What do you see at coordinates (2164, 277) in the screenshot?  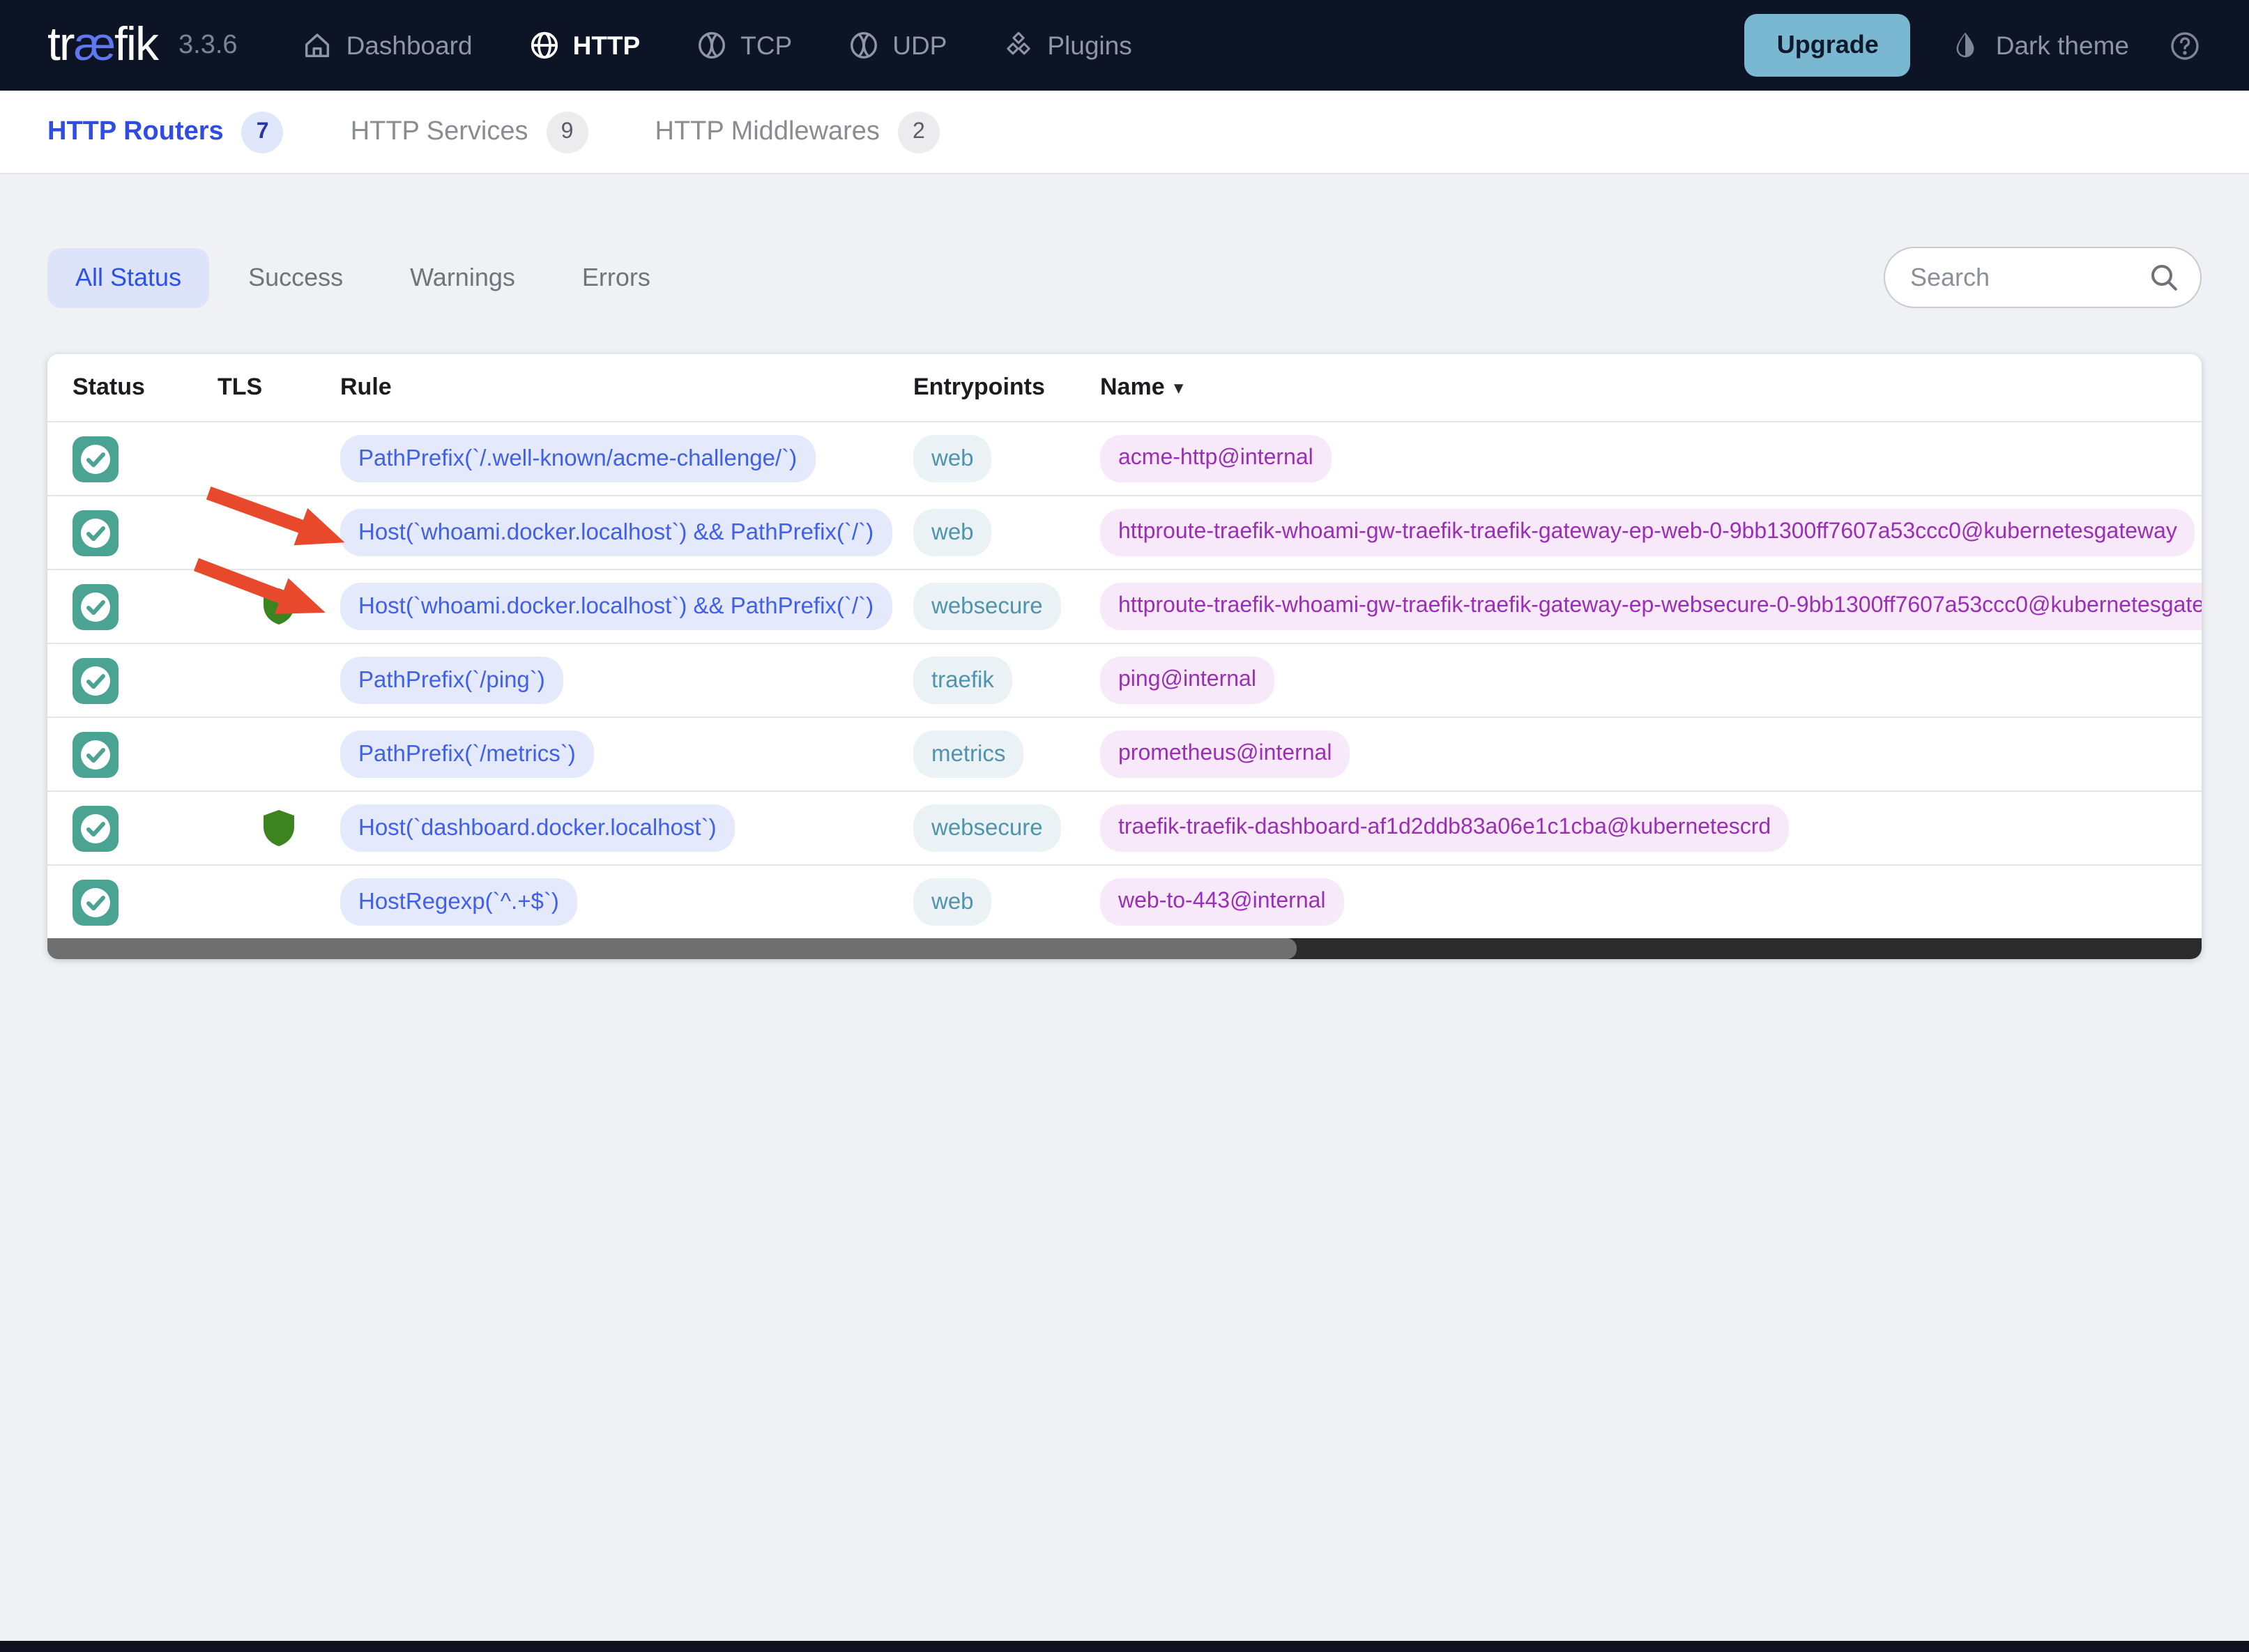 I see `search-icon` at bounding box center [2164, 277].